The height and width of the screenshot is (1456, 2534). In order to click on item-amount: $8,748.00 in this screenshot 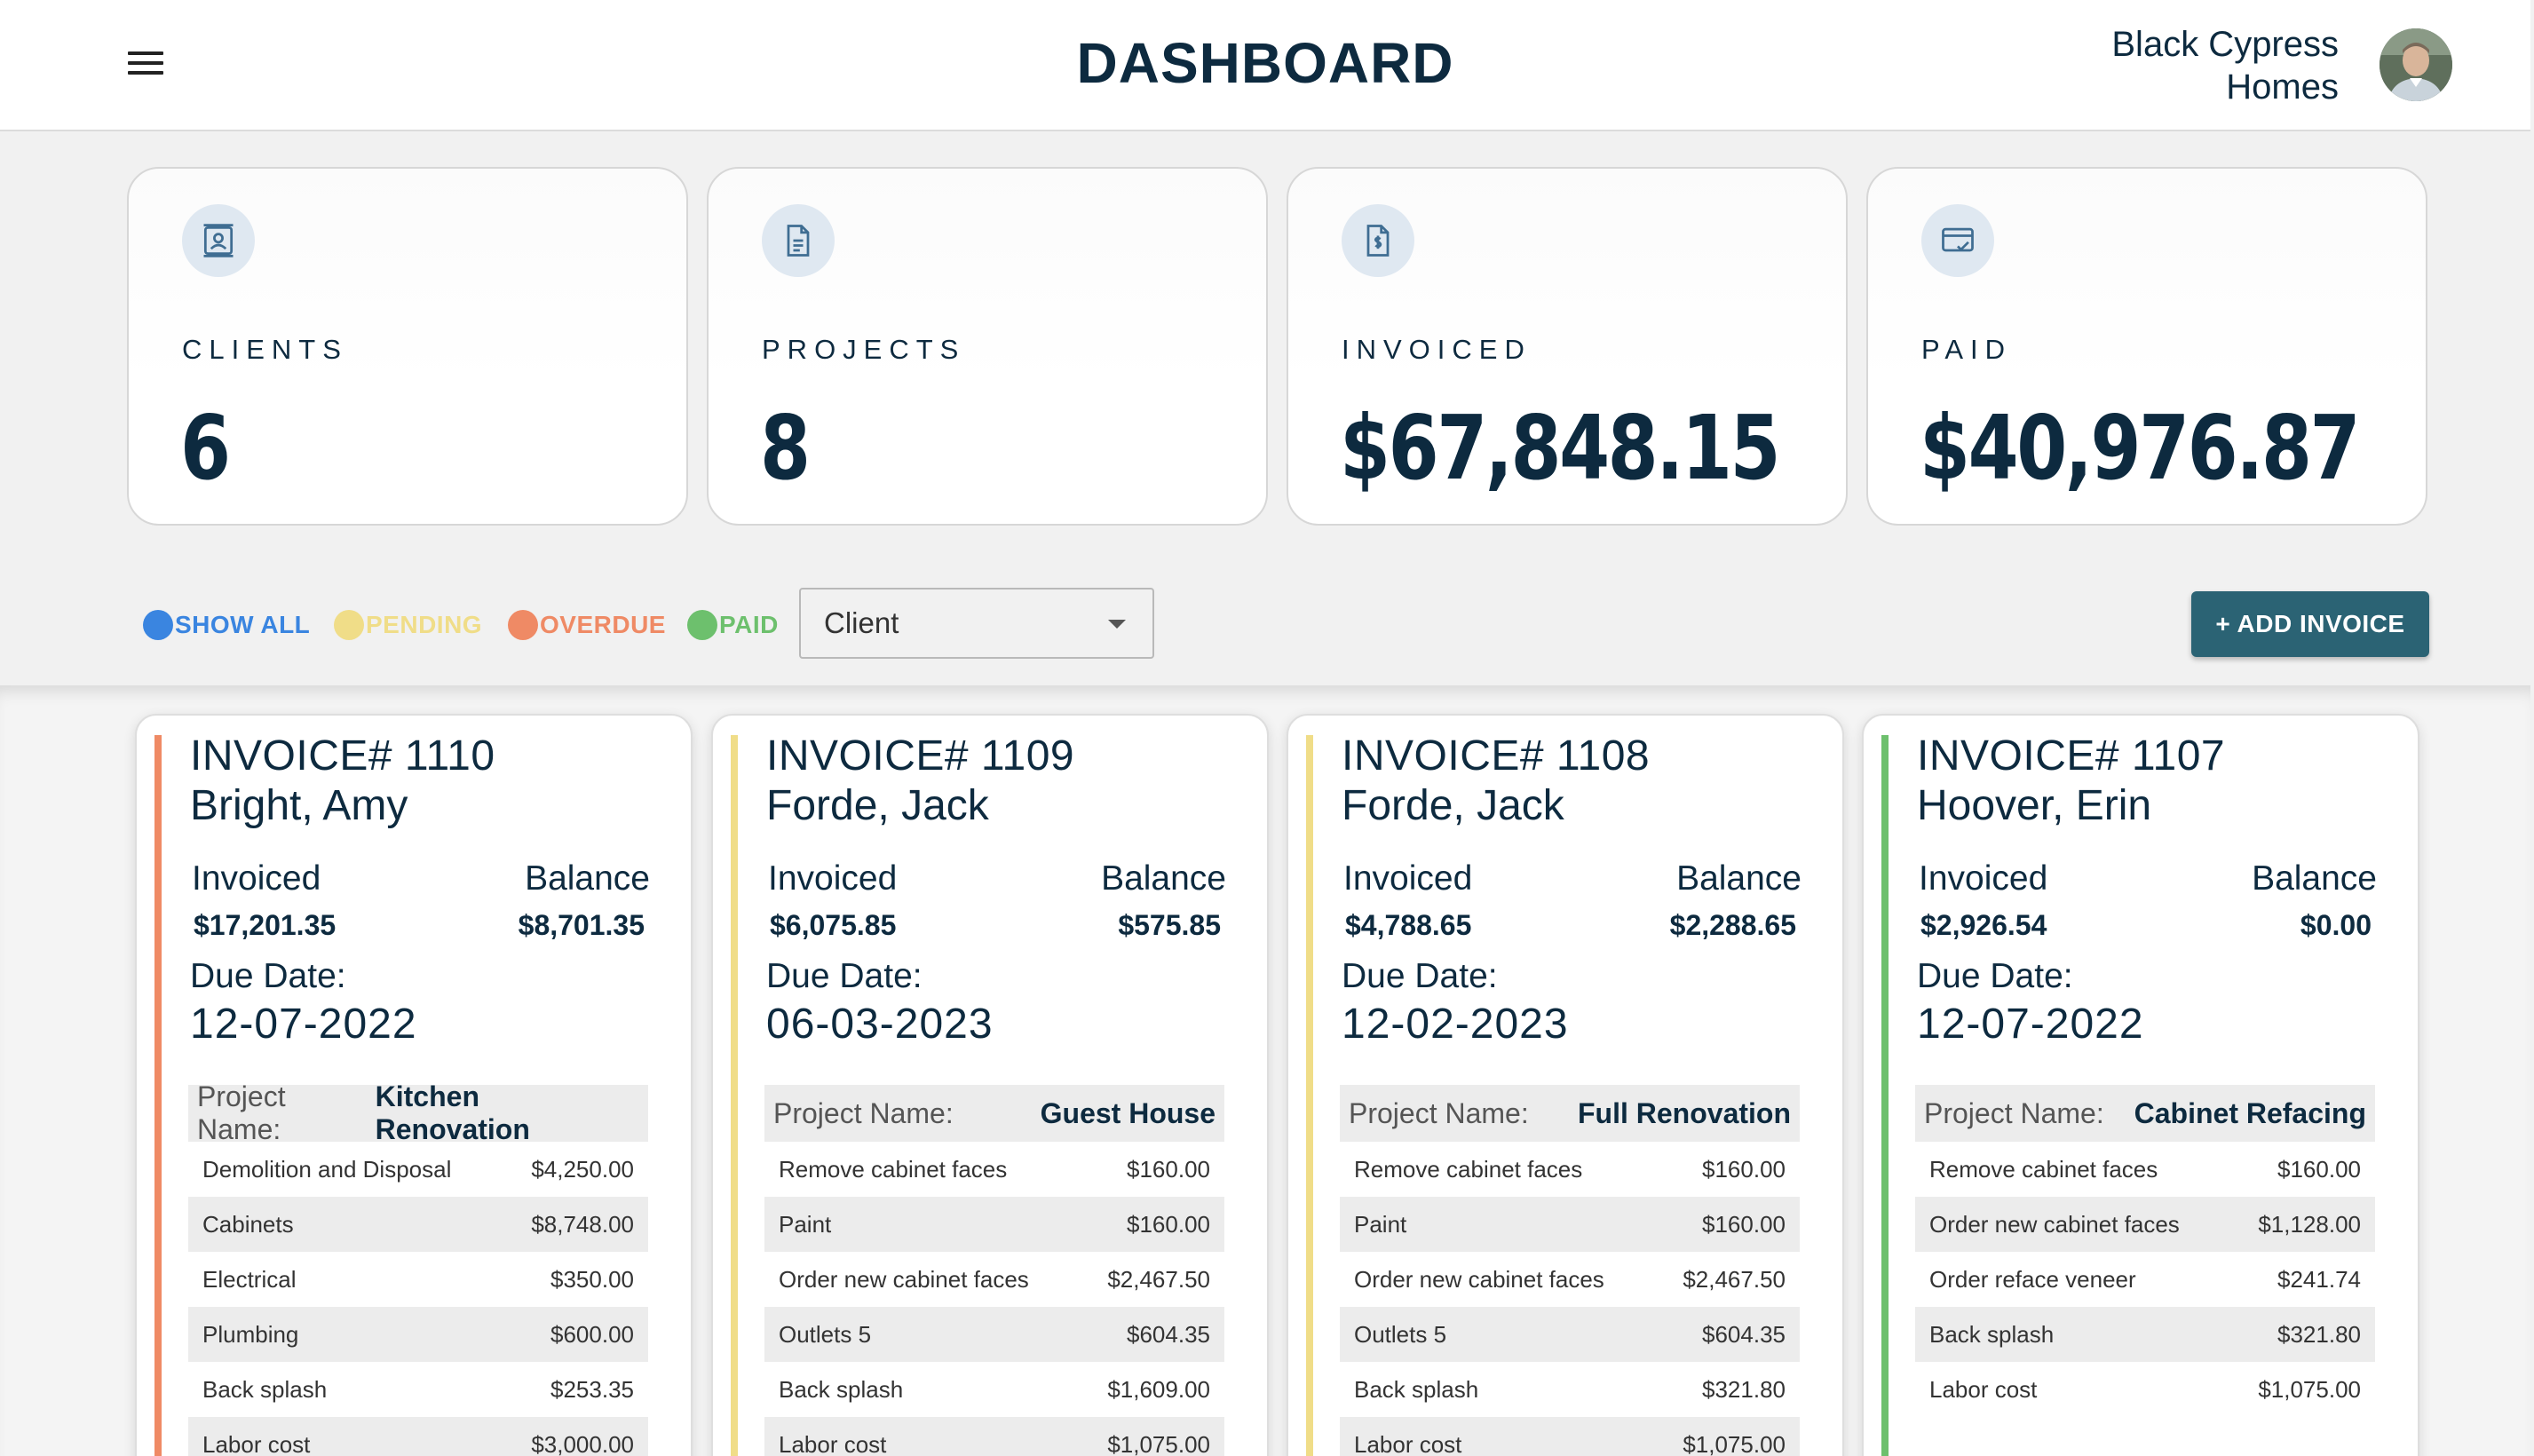, I will do `click(583, 1224)`.